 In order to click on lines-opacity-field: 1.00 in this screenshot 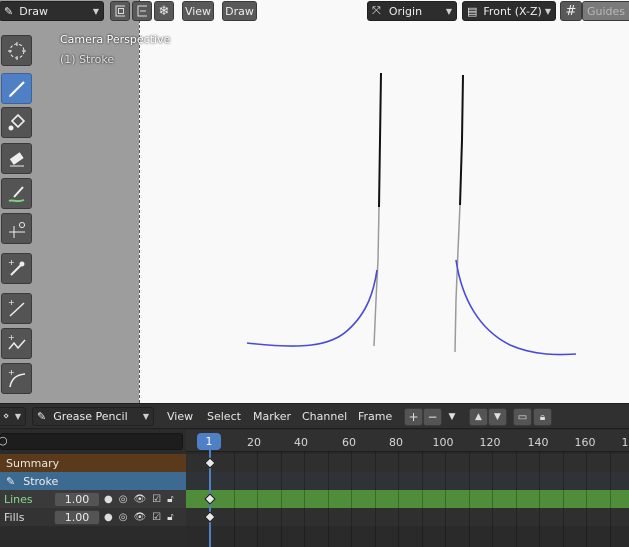, I will do `click(77, 499)`.